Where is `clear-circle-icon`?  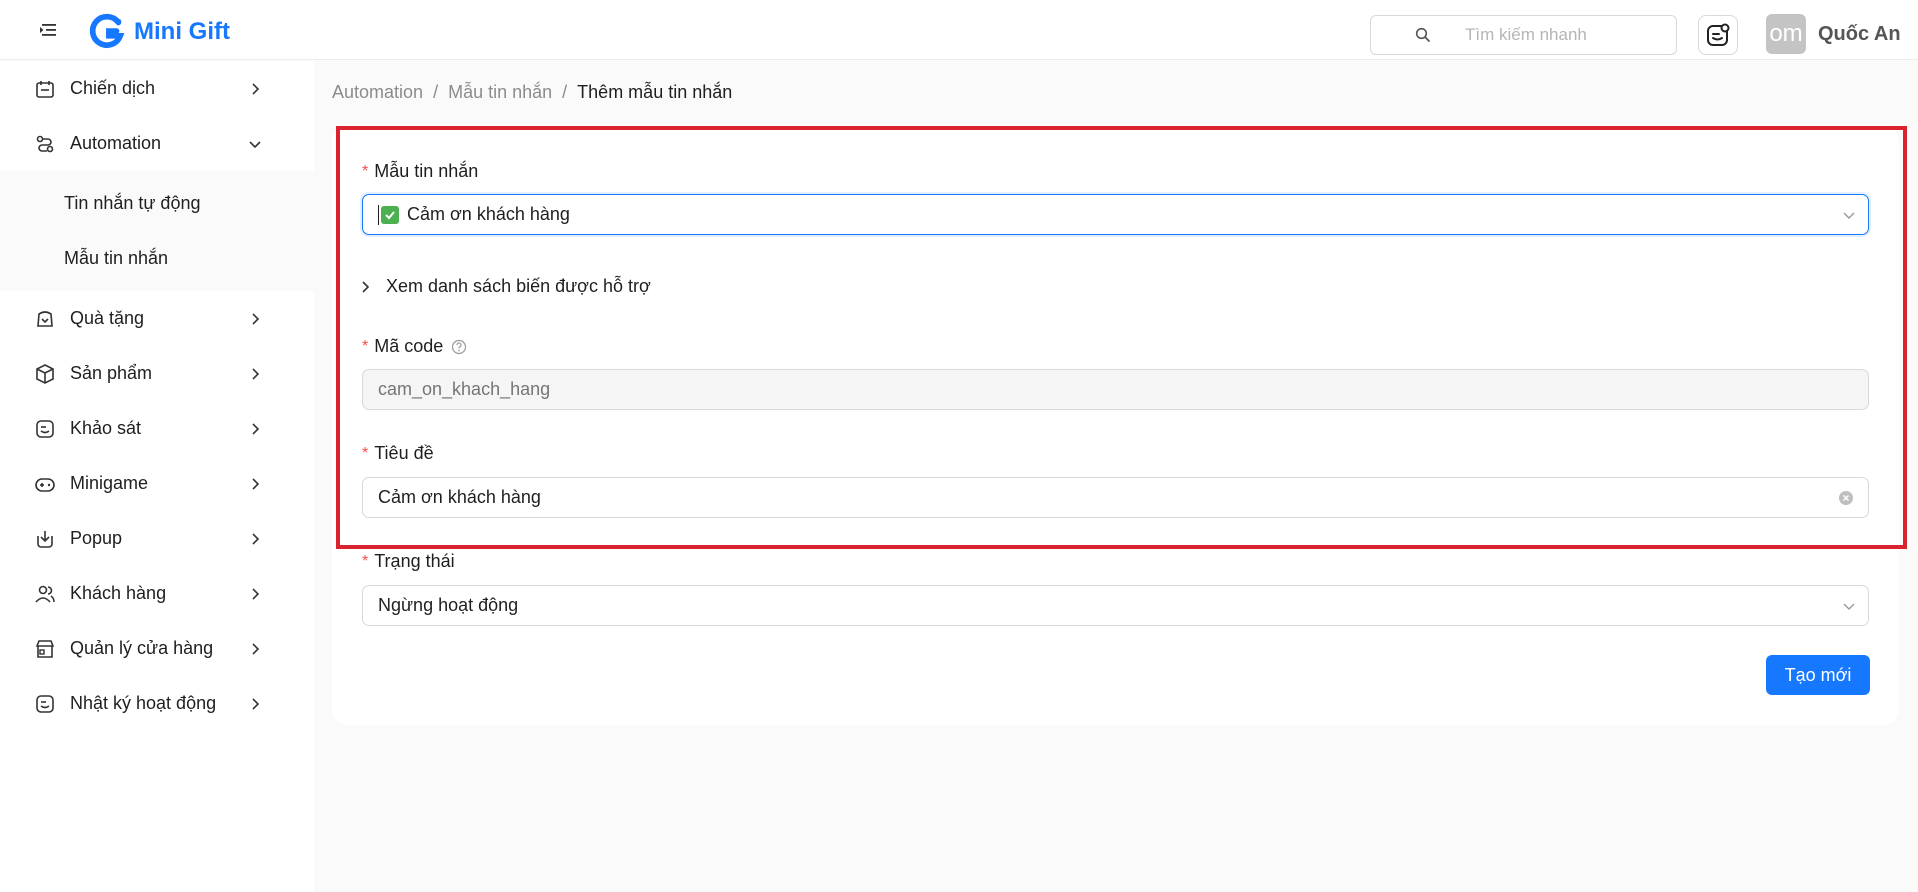
clear-circle-icon is located at coordinates (1846, 498).